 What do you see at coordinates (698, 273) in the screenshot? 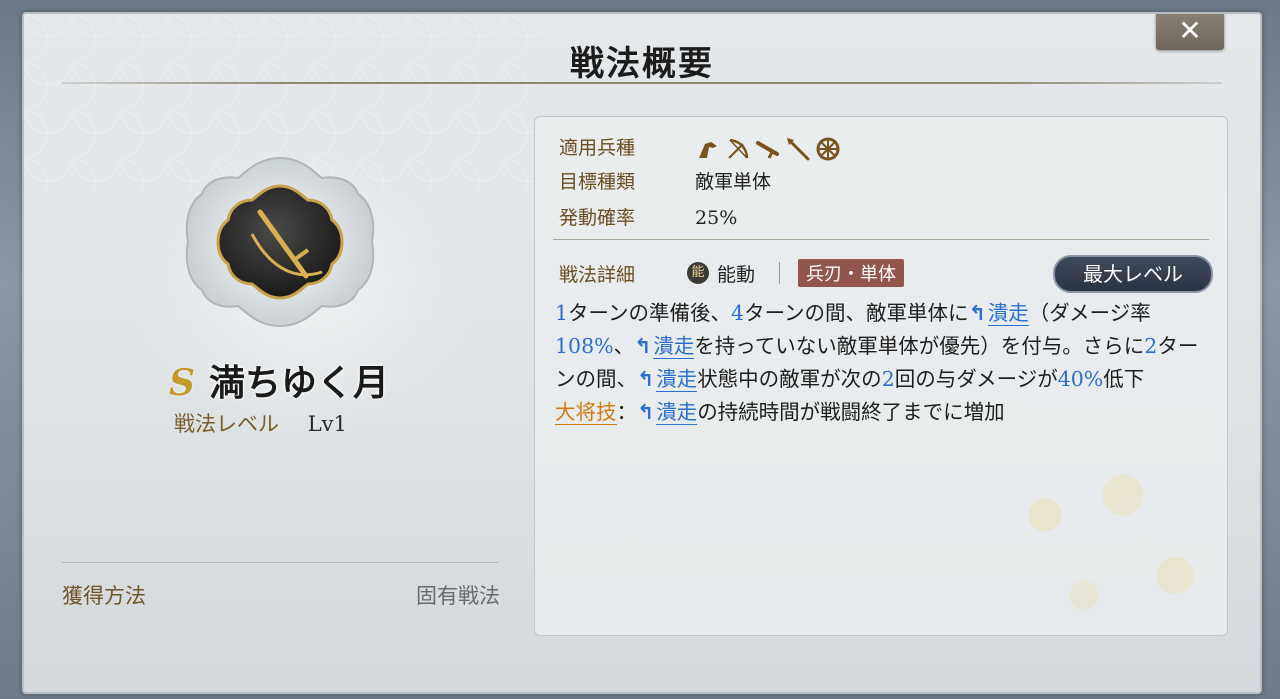
I see `active-type-icon: 能` at bounding box center [698, 273].